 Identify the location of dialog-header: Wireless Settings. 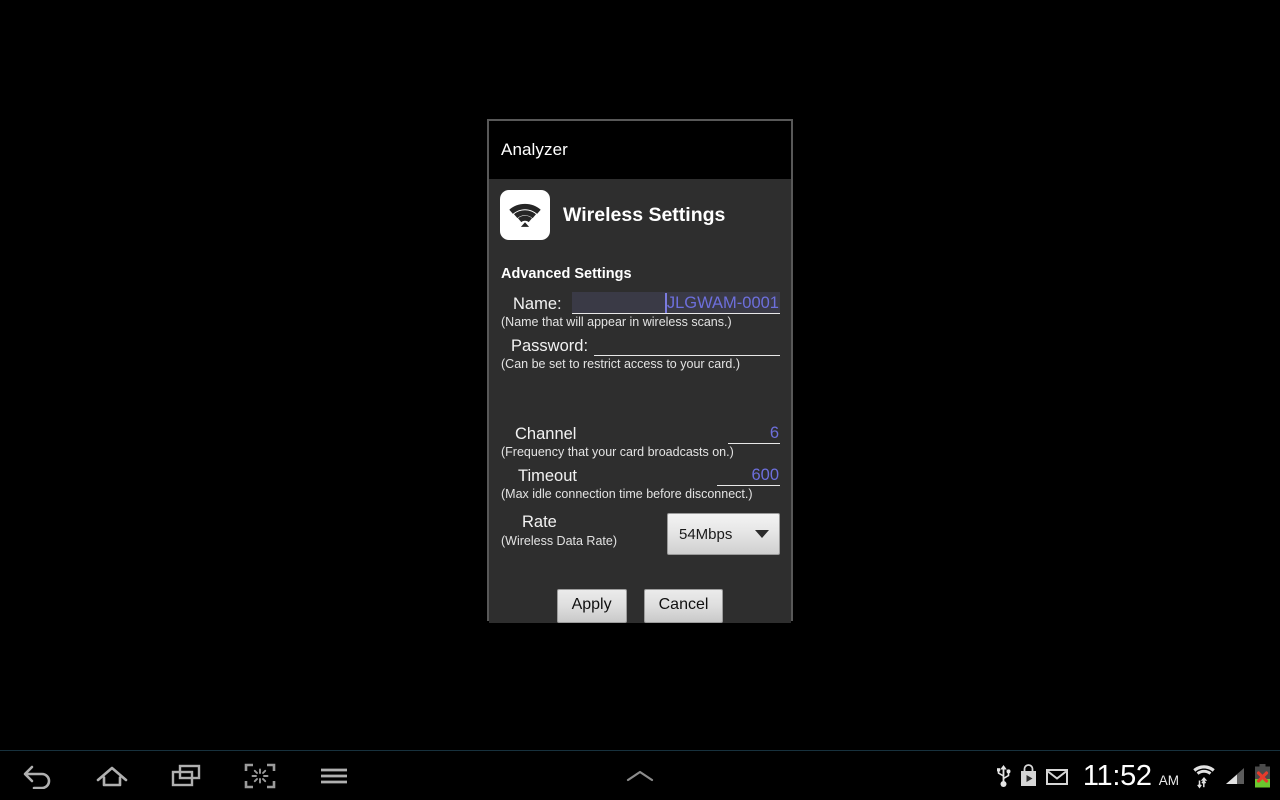
(640, 215).